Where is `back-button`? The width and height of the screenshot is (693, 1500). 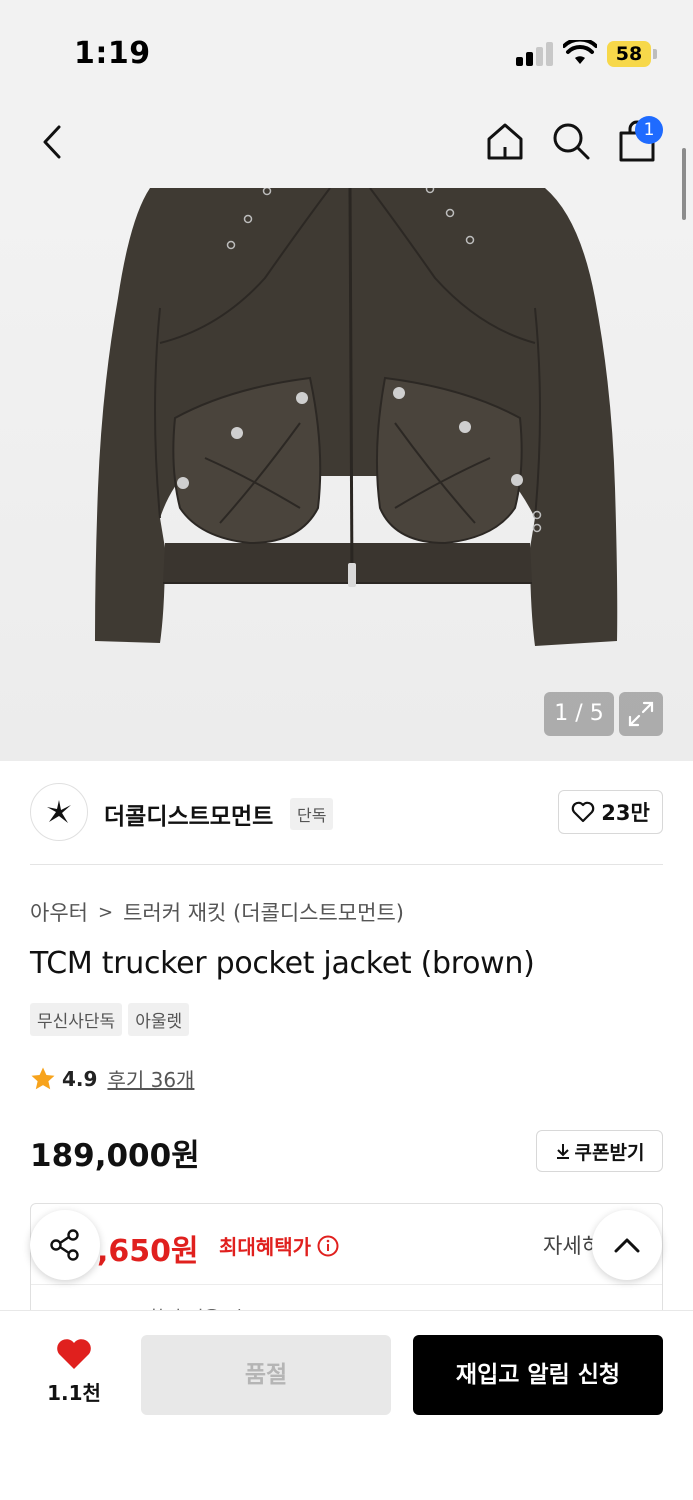 back-button is located at coordinates (52, 142).